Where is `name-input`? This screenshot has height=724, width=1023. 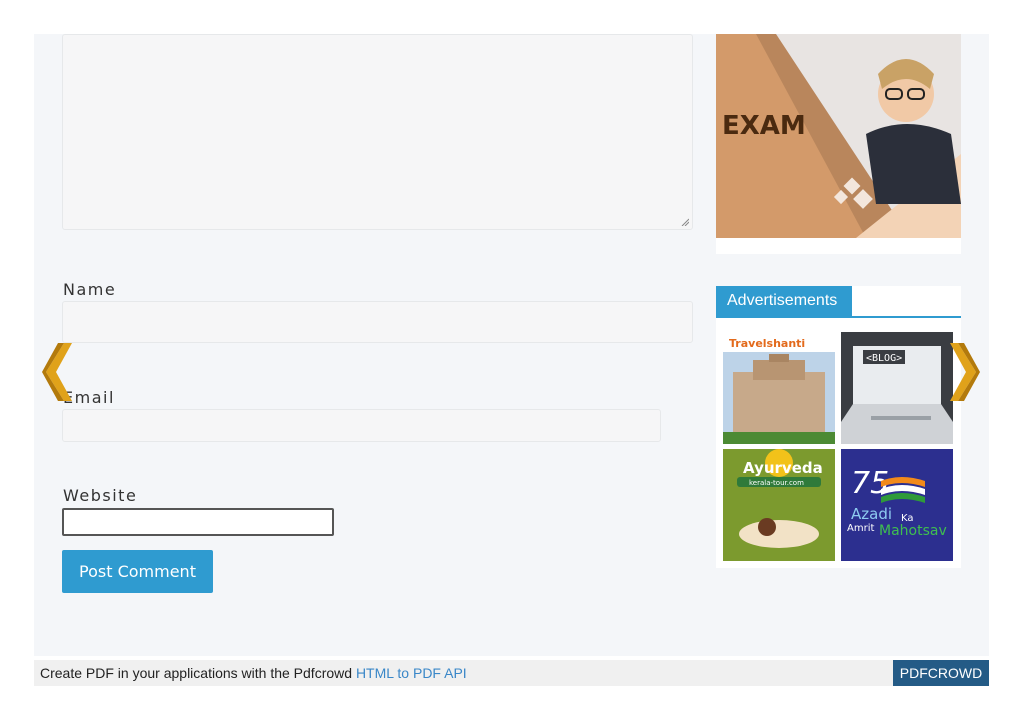 name-input is located at coordinates (377, 322).